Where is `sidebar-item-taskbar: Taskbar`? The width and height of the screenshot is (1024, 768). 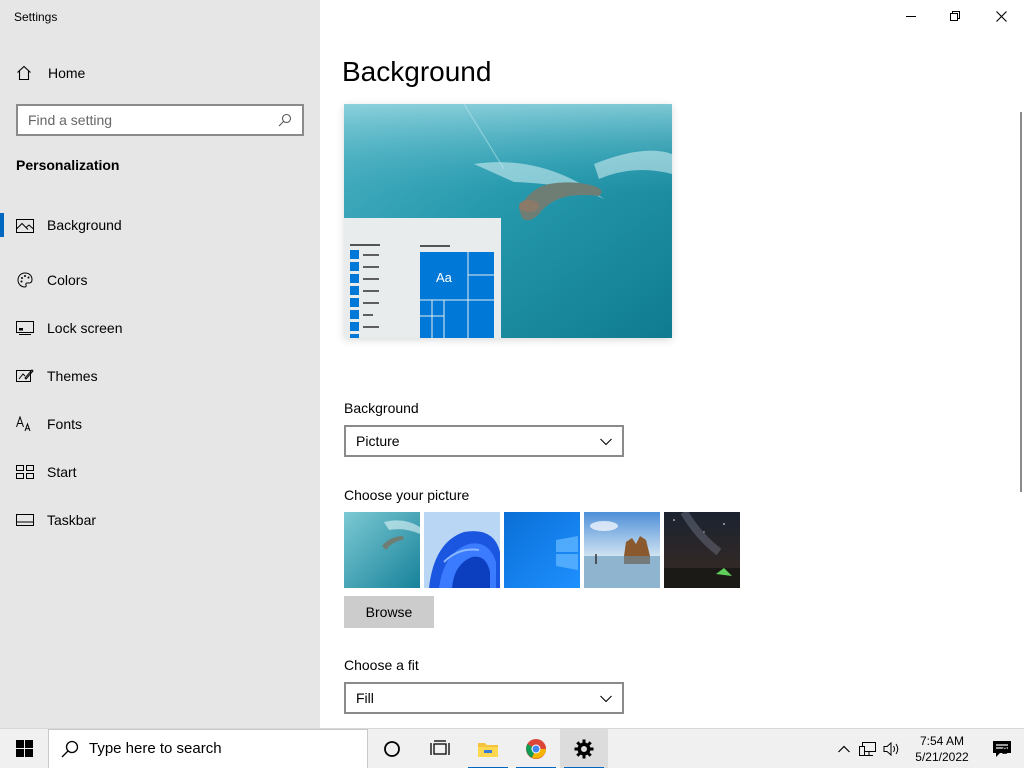
sidebar-item-taskbar: Taskbar is located at coordinates (160, 520).